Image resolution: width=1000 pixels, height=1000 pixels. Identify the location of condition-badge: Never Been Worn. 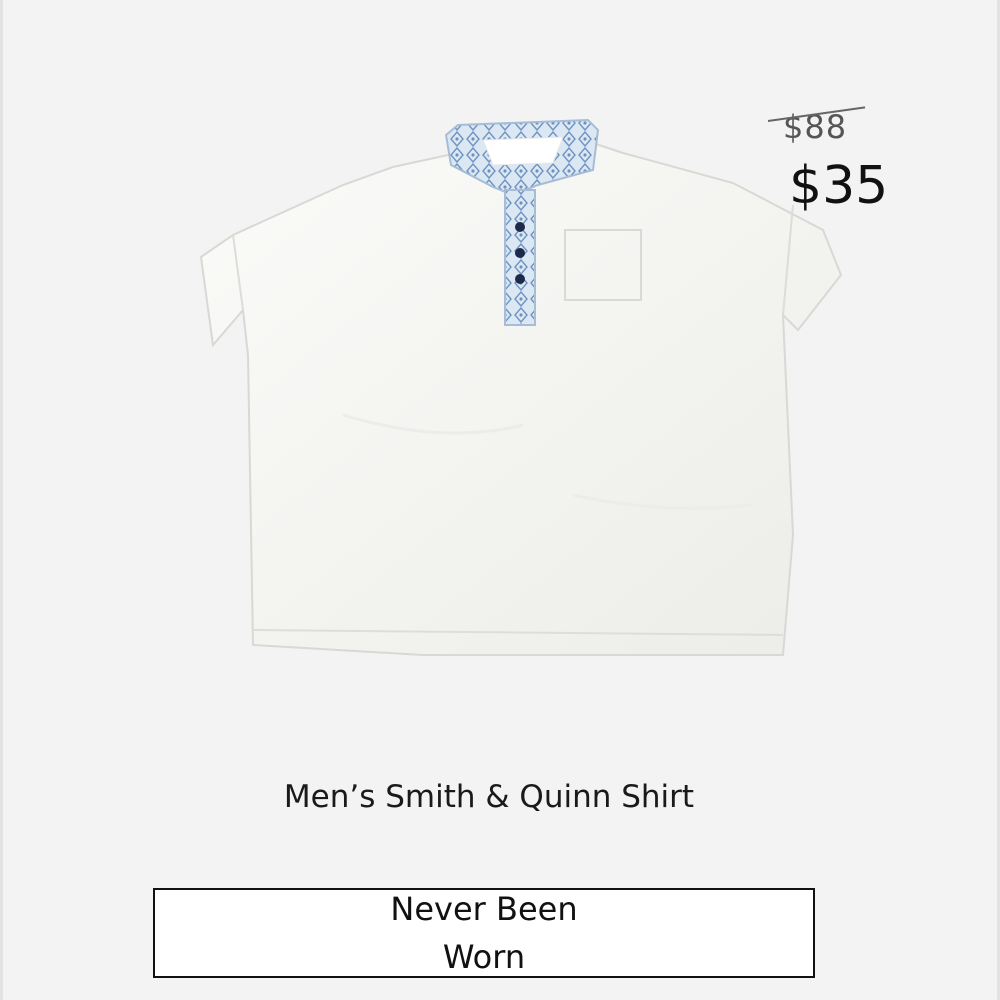
(484, 933).